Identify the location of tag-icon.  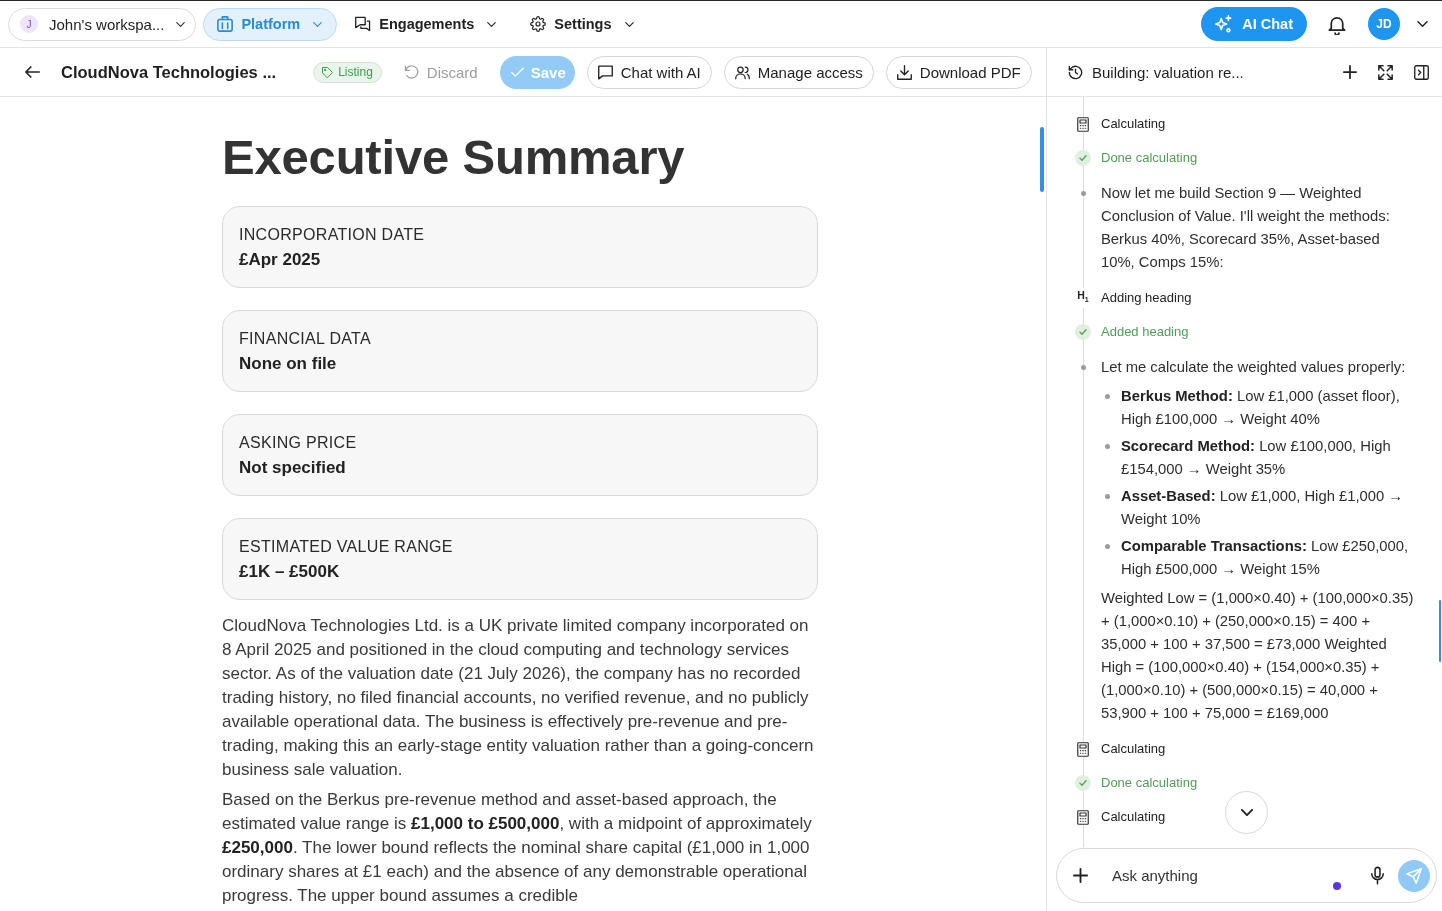
(328, 72).